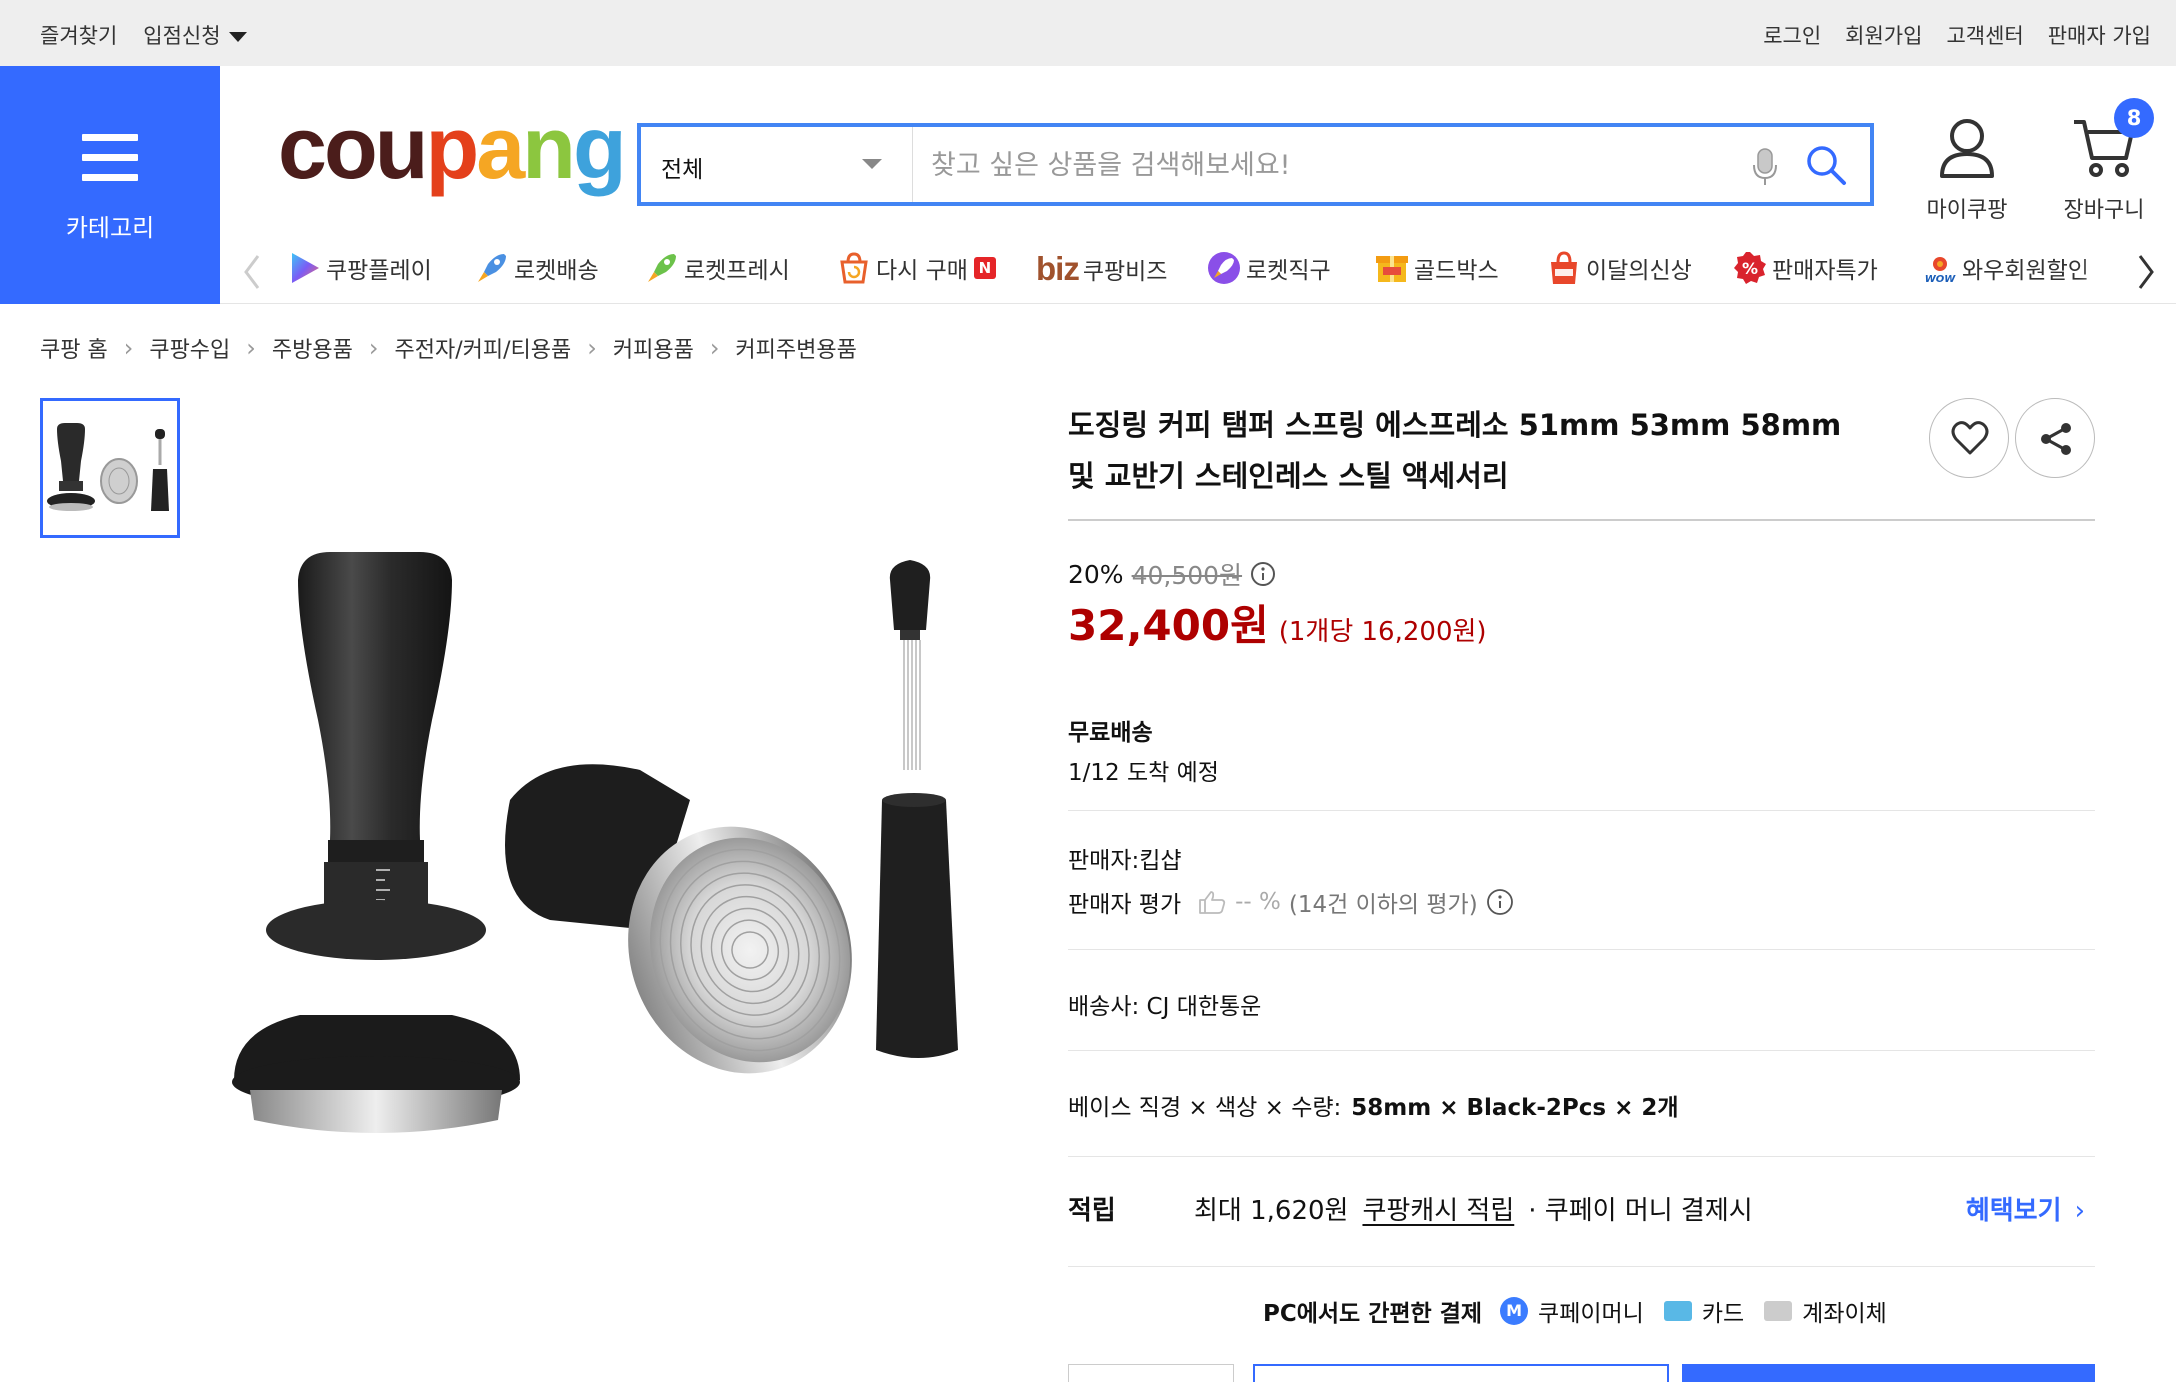 This screenshot has width=2176, height=1382. Describe the element at coordinates (195, 35) in the screenshot. I see `seller-apply-dropdown: 입점신청` at that location.